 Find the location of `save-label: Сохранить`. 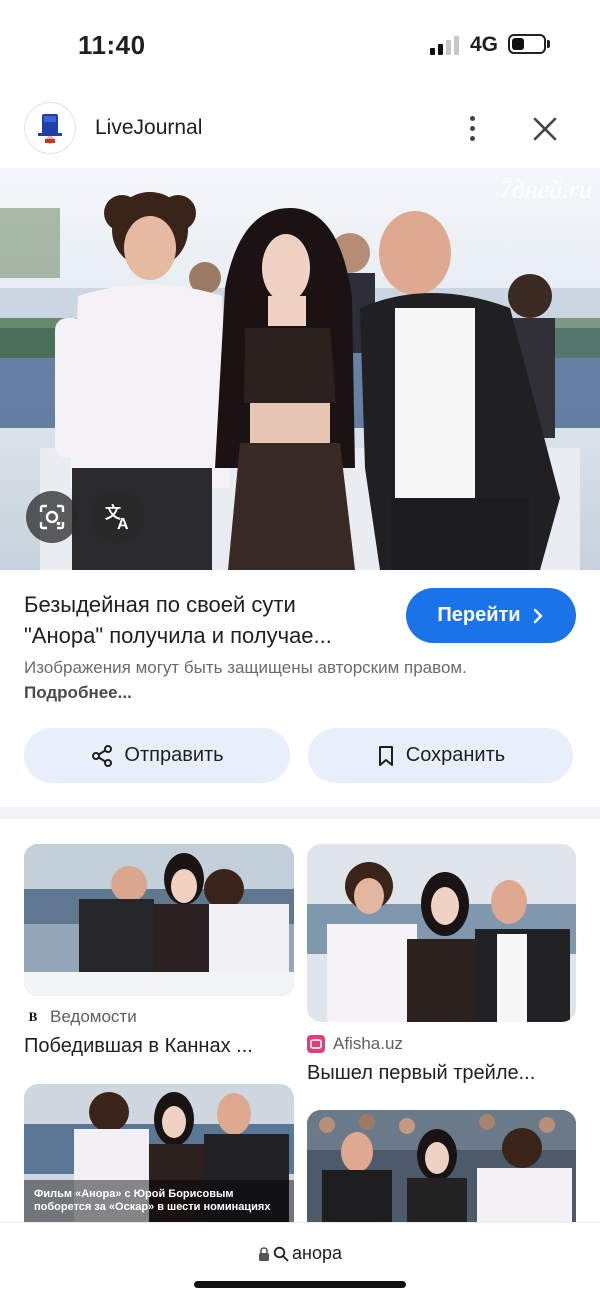

save-label: Сохранить is located at coordinates (455, 755).